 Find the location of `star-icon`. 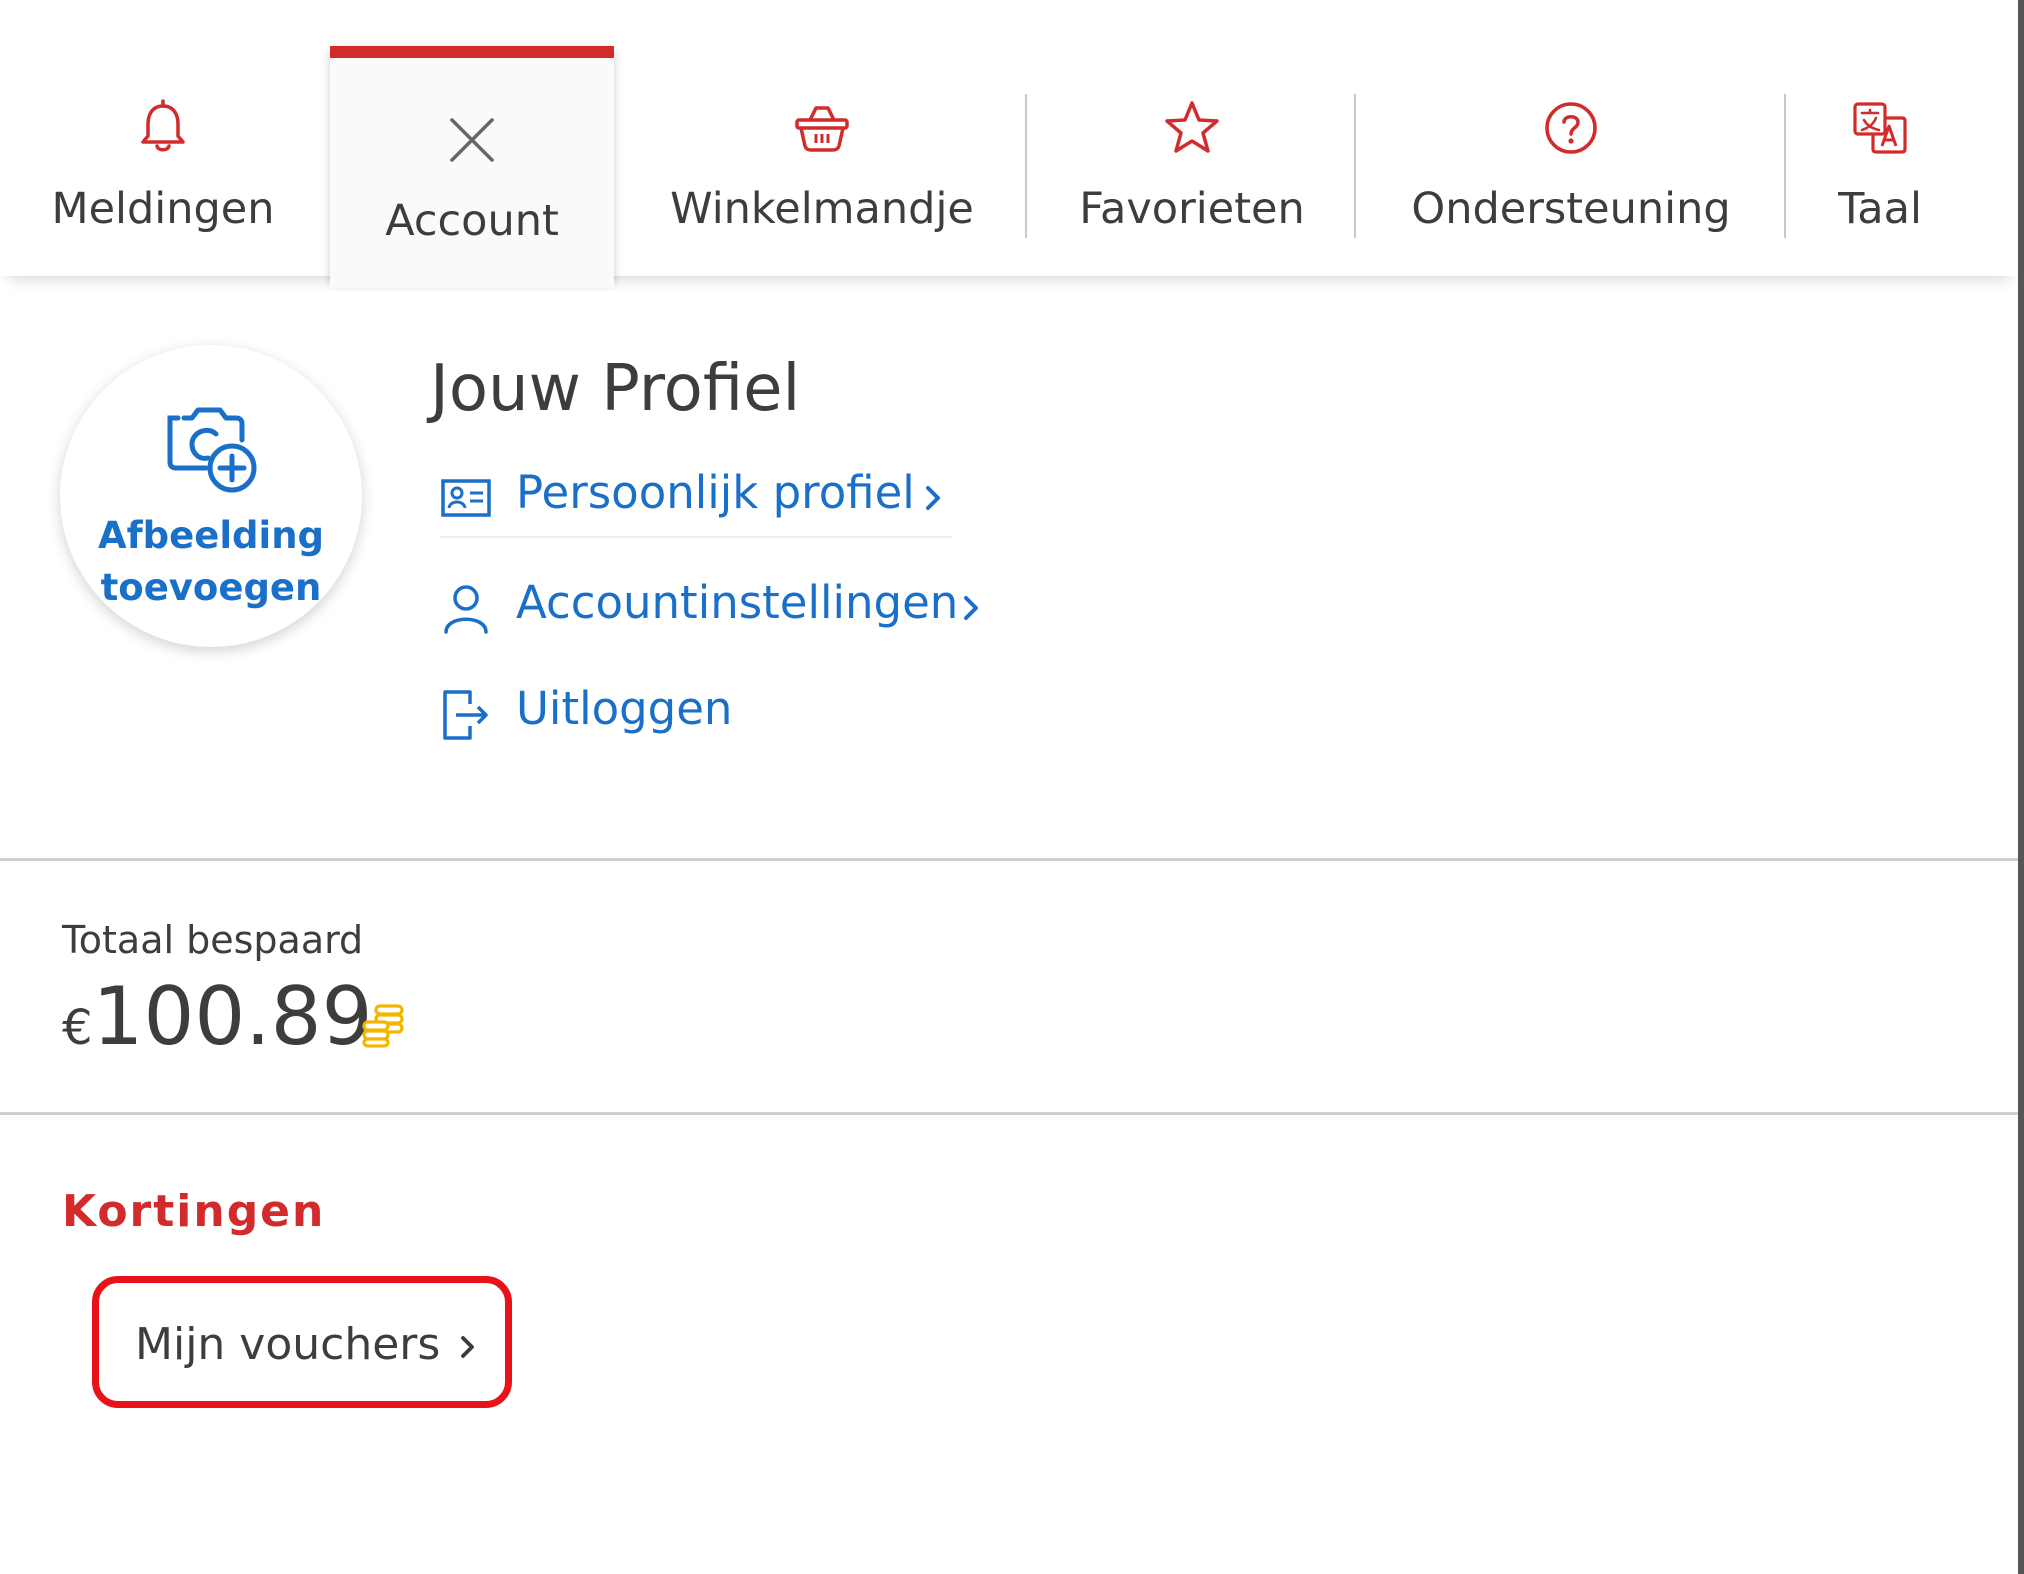

star-icon is located at coordinates (1192, 128).